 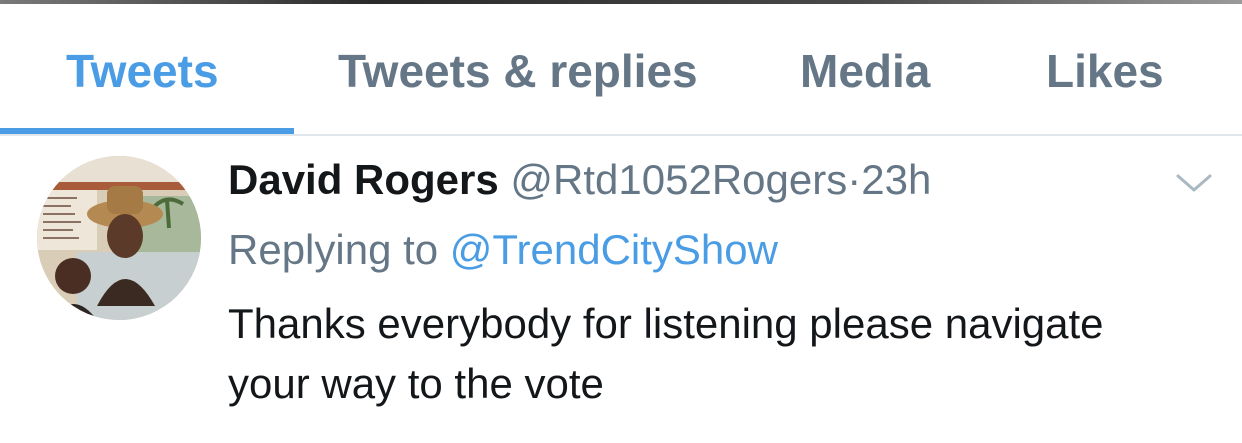 What do you see at coordinates (147, 131) in the screenshot?
I see `active-tab-indicator` at bounding box center [147, 131].